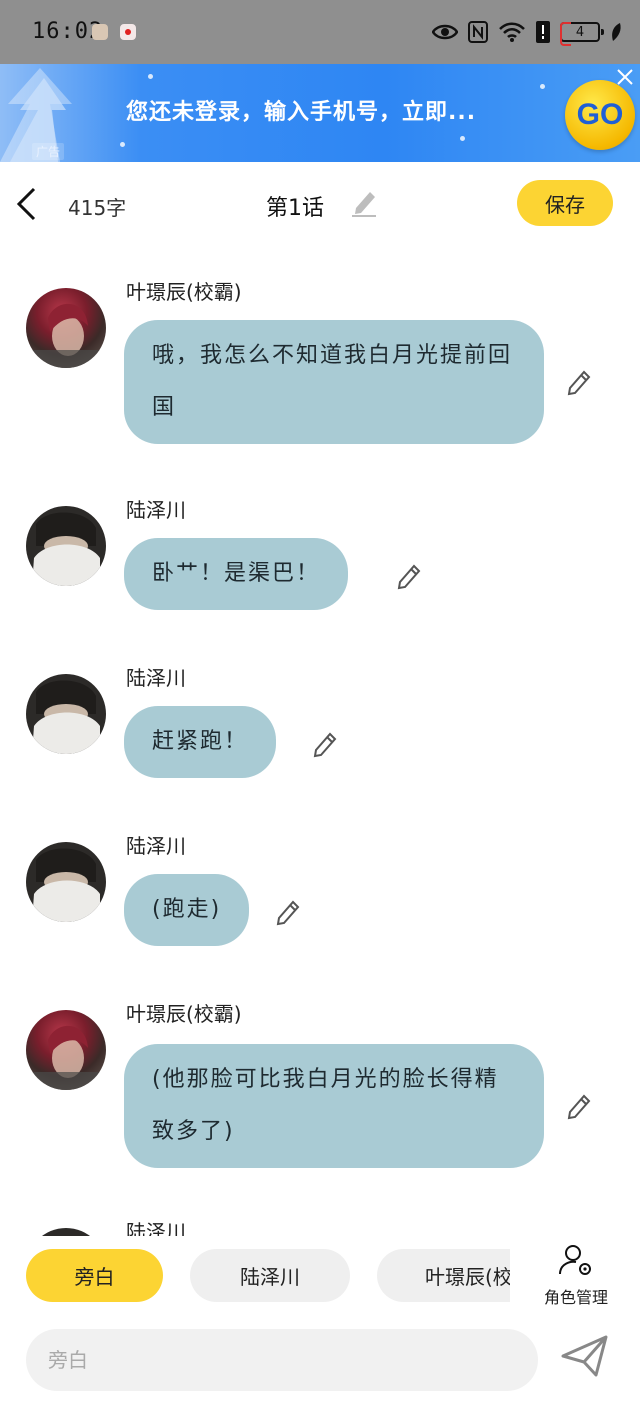 This screenshot has width=640, height=1408. I want to click on send-icon, so click(585, 1356).